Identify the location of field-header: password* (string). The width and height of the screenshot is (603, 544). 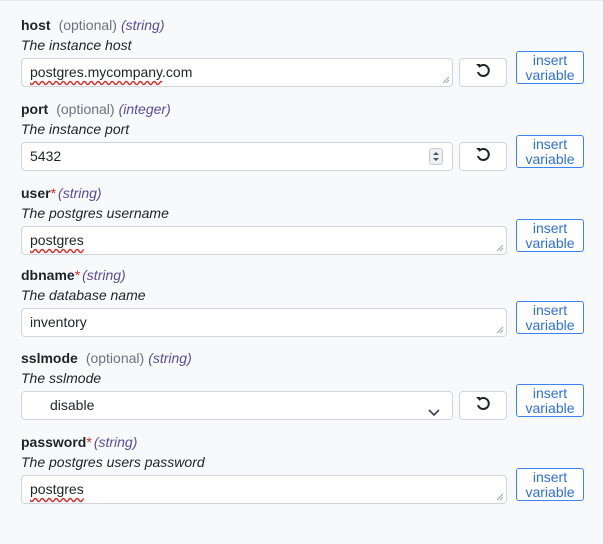
(79, 442).